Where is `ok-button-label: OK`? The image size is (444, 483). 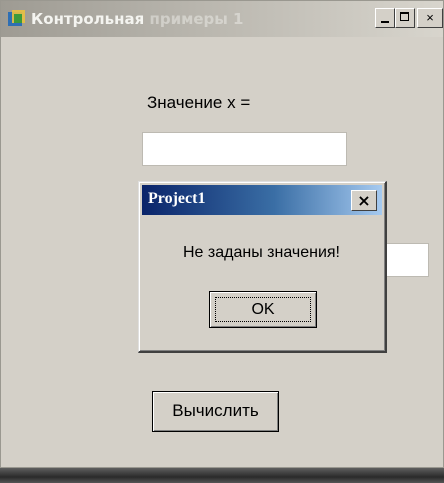
ok-button-label: OK is located at coordinates (263, 309).